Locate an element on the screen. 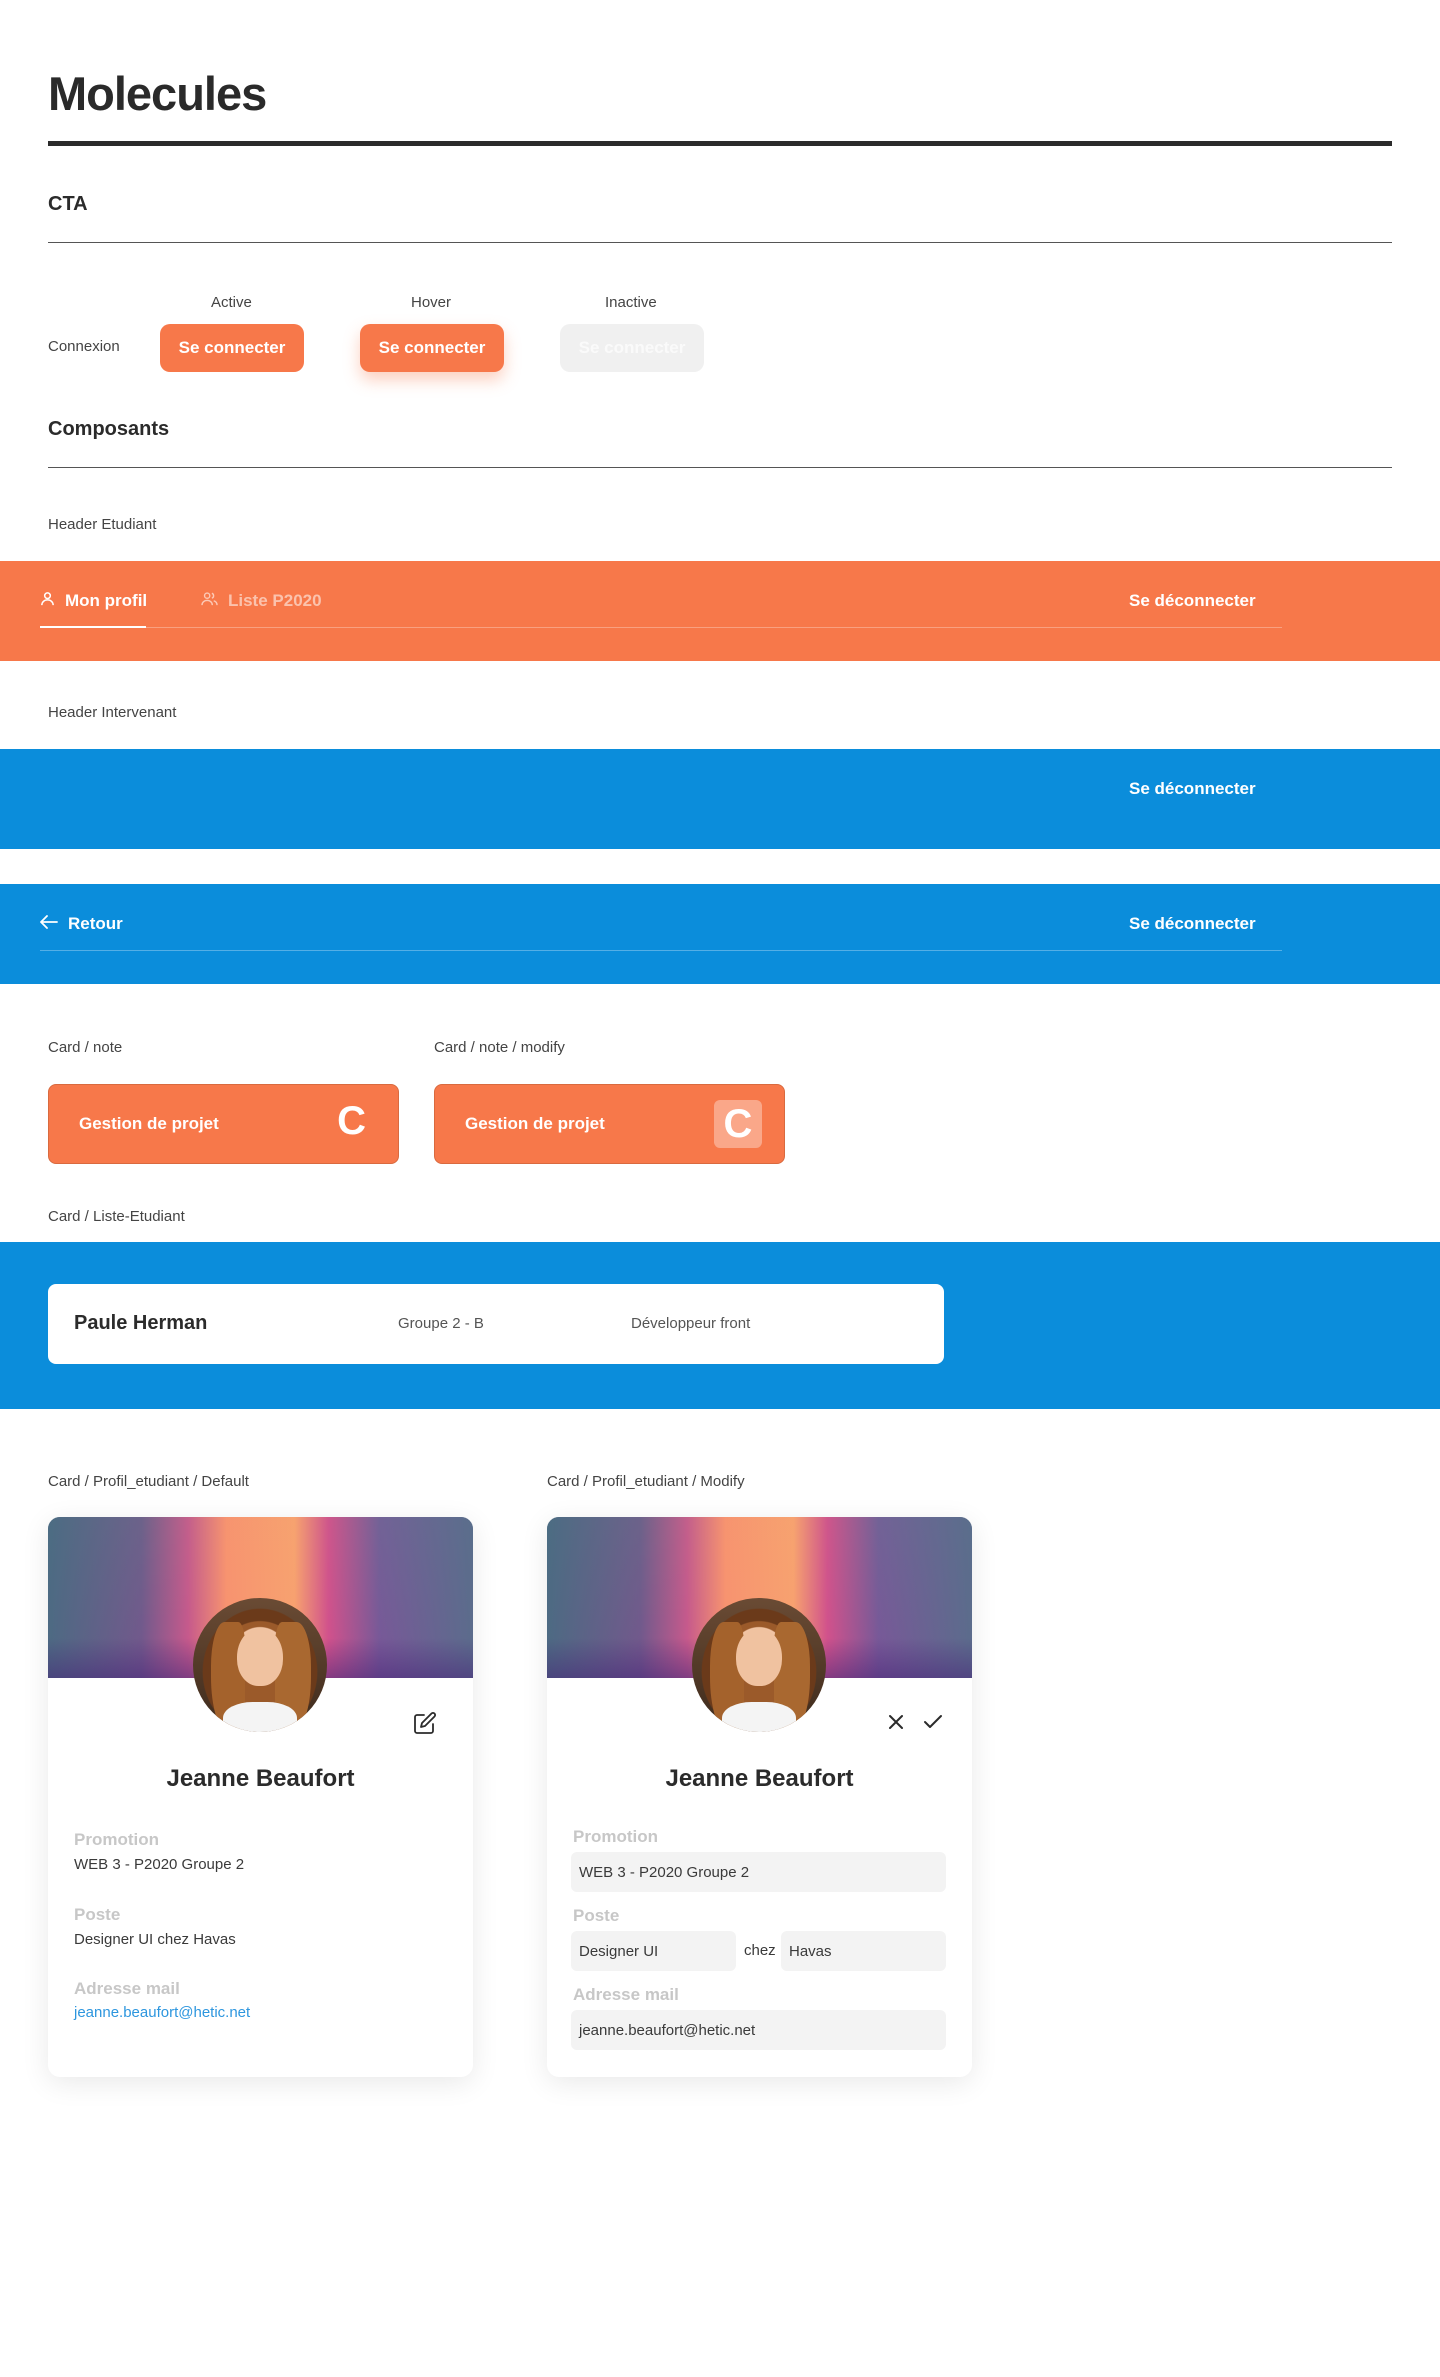  cta-divider is located at coordinates (720, 242).